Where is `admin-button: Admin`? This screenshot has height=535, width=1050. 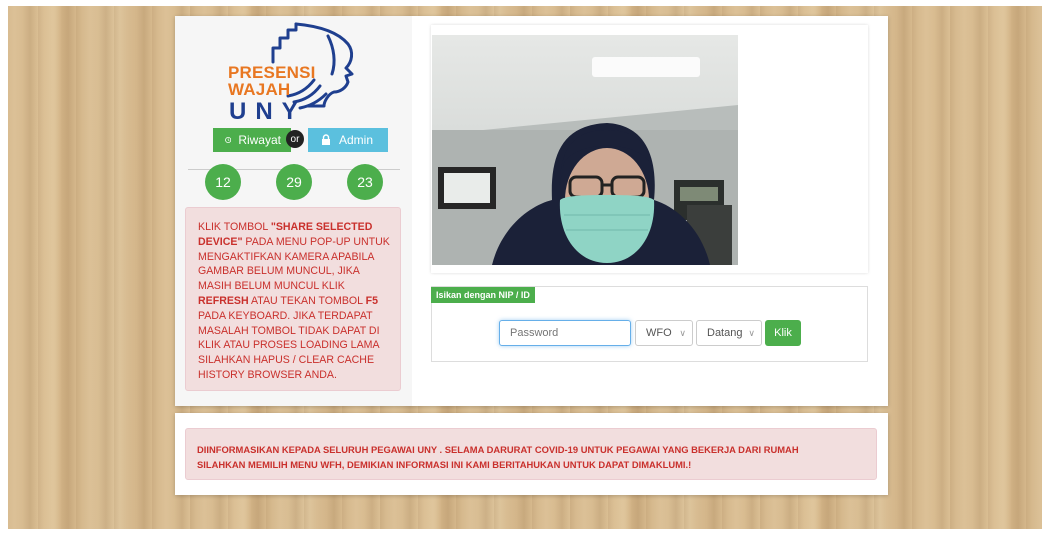 admin-button: Admin is located at coordinates (348, 140).